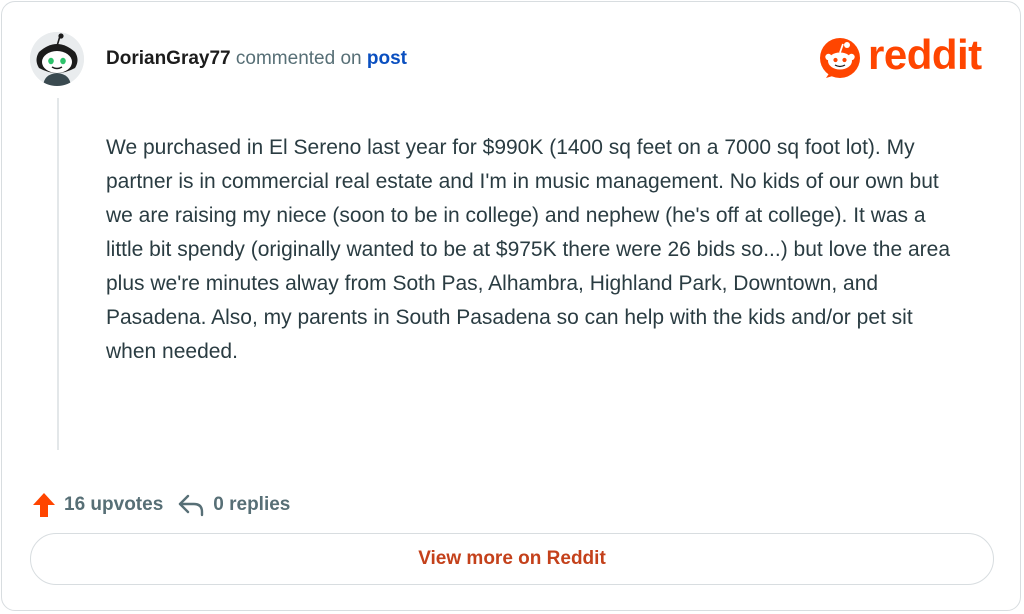 The width and height of the screenshot is (1024, 614). What do you see at coordinates (44, 505) in the screenshot?
I see `upvote-arrow-icon` at bounding box center [44, 505].